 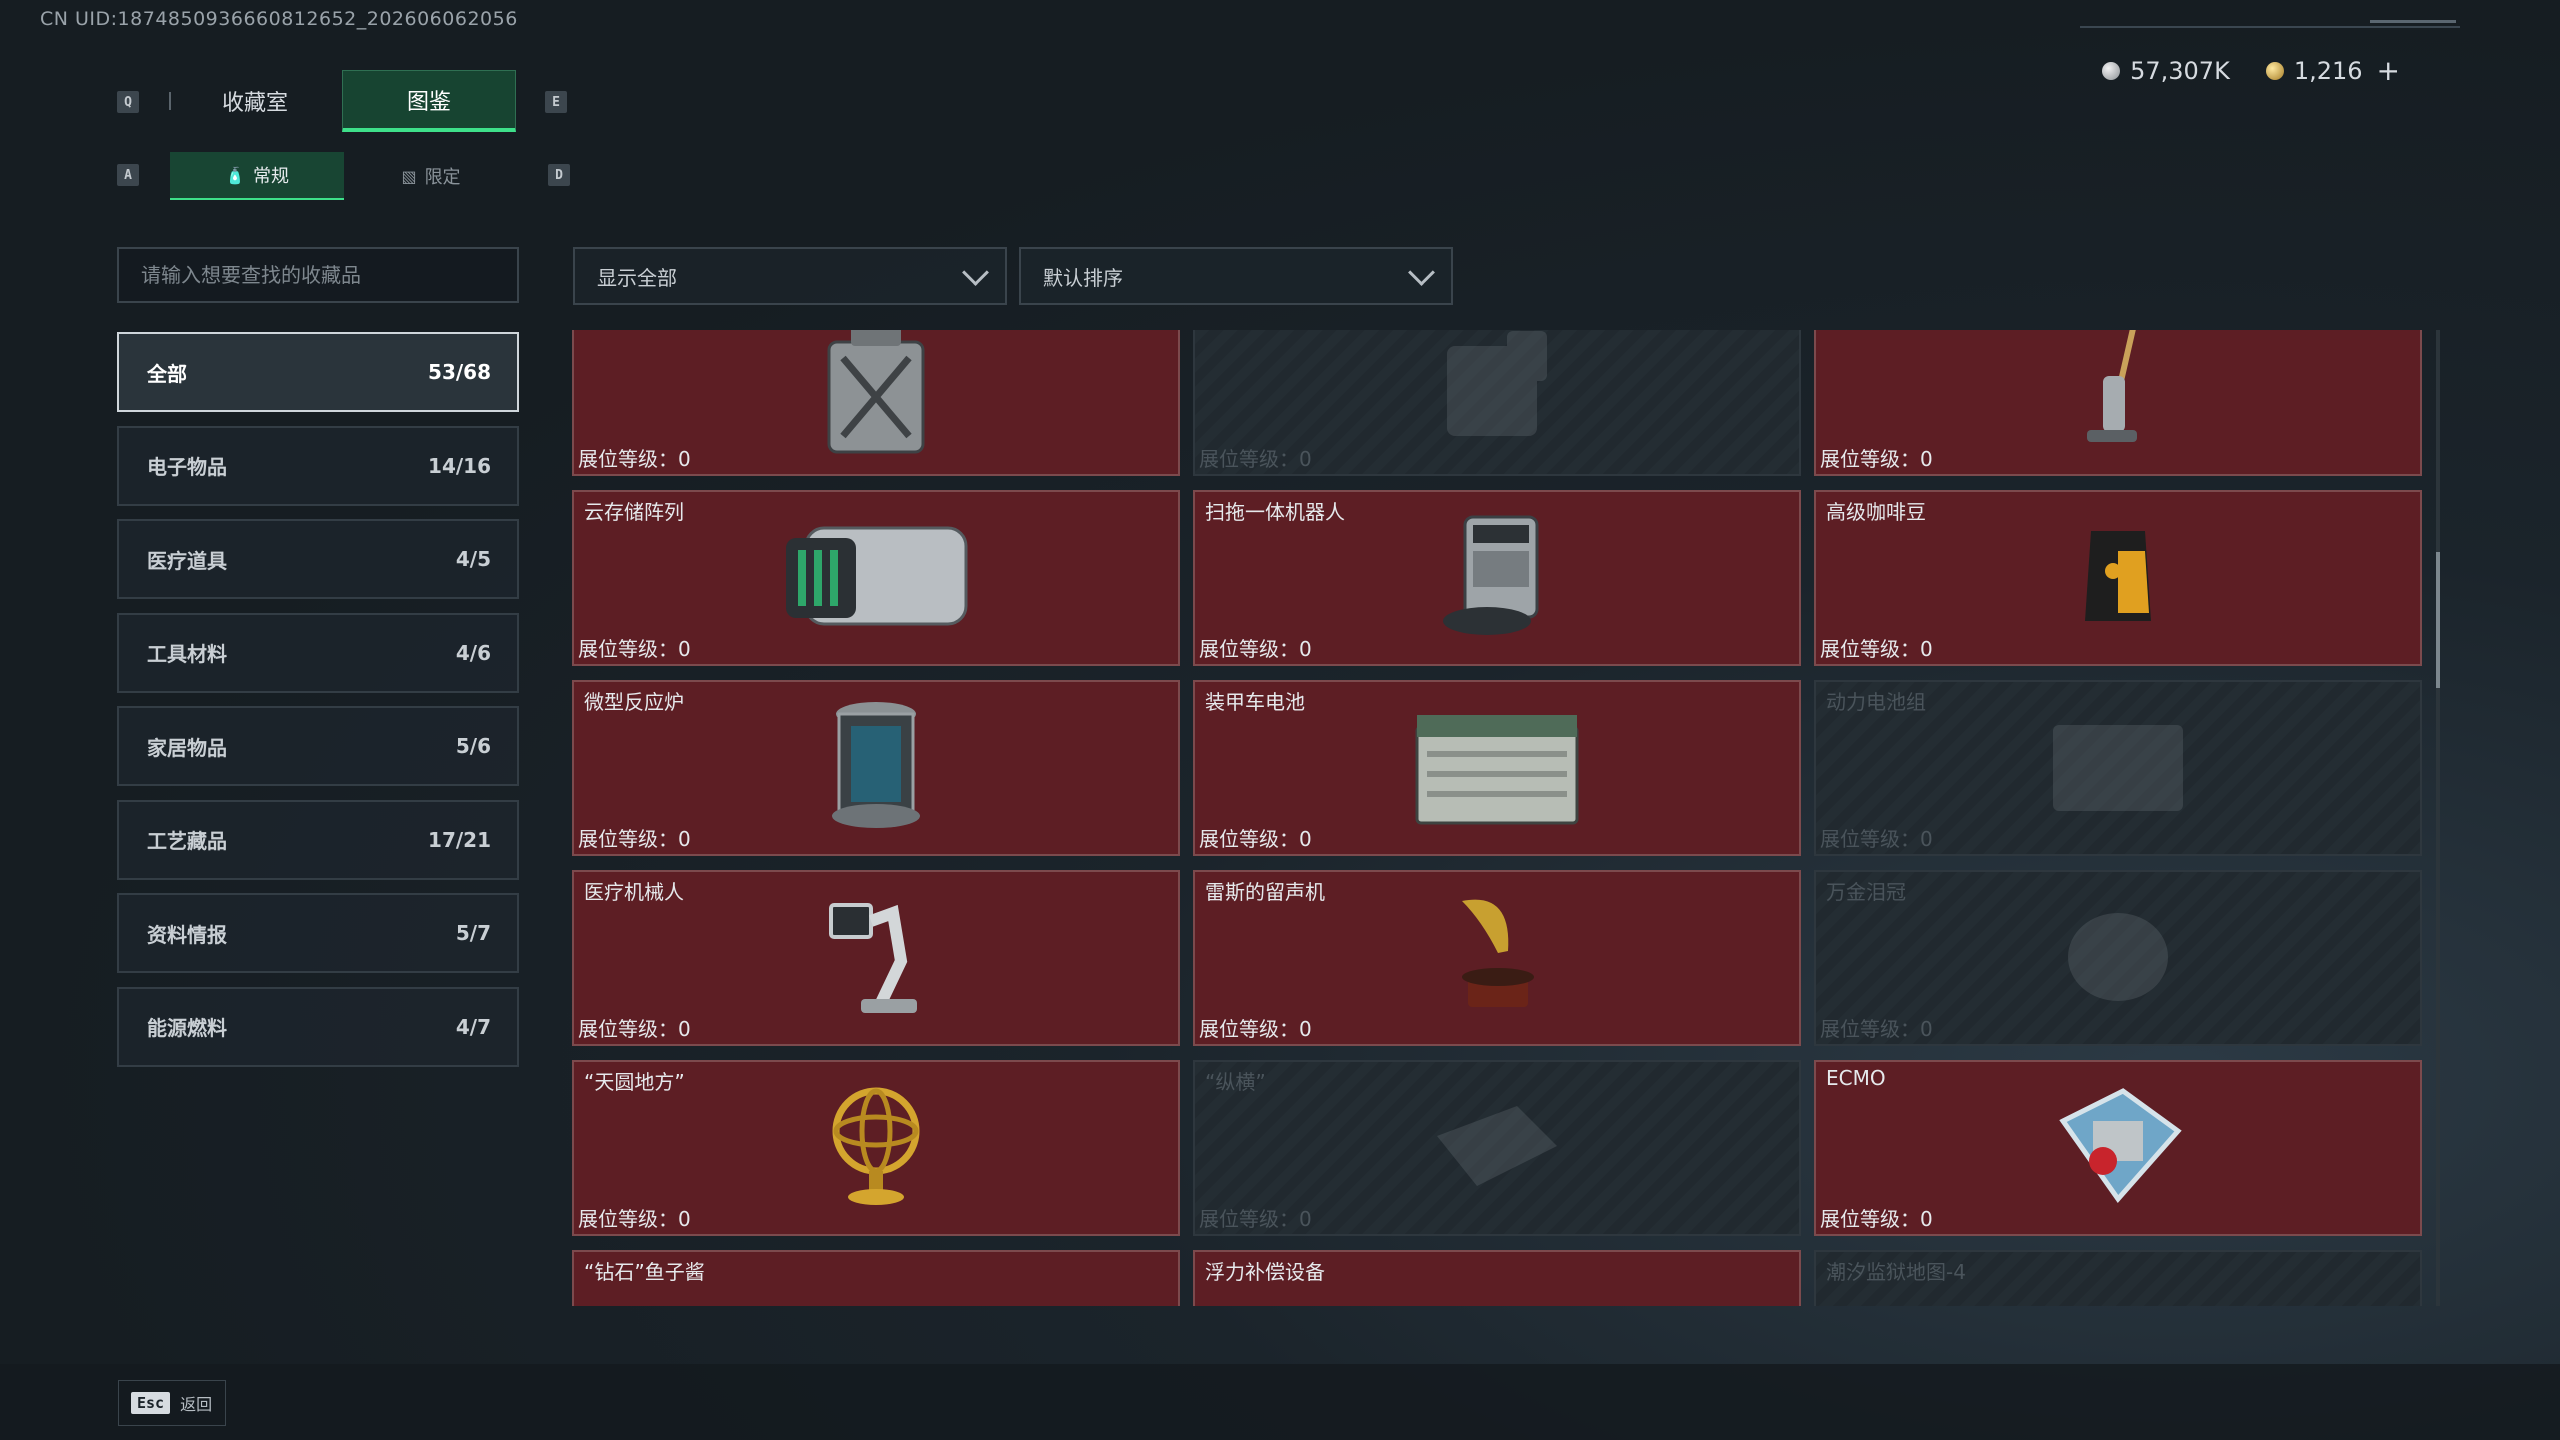 What do you see at coordinates (2251, 70) in the screenshot?
I see `currency-bar: 57,307K 1,216 +` at bounding box center [2251, 70].